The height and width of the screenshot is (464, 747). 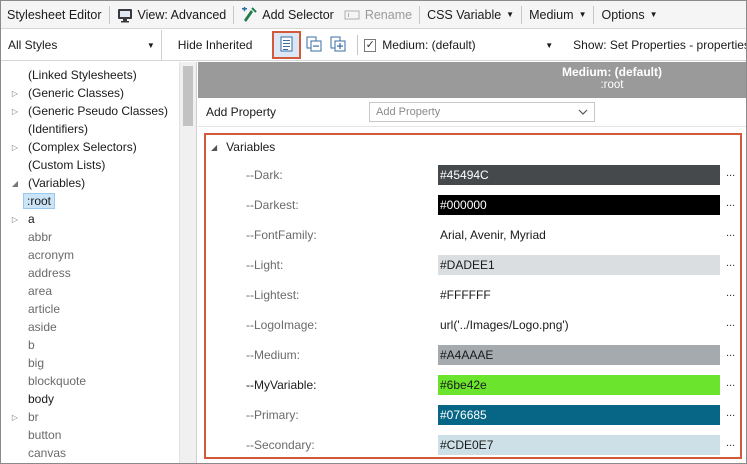 I want to click on tree-scrollbar, so click(x=187, y=262).